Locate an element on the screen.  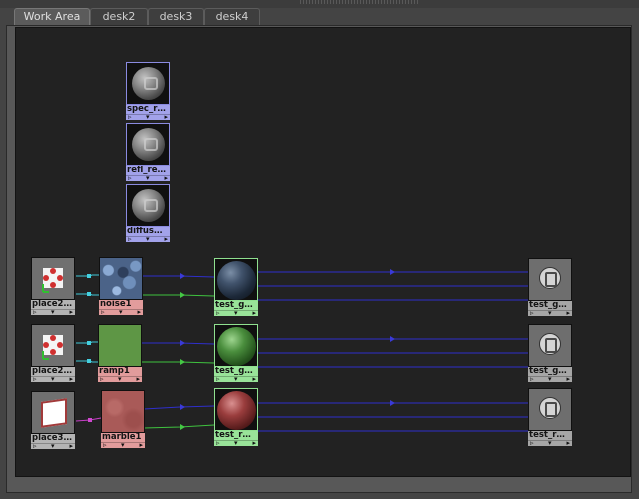
node-ramp-texture: ramp1 ▹ ▾ ▸ is located at coordinates (120, 353).